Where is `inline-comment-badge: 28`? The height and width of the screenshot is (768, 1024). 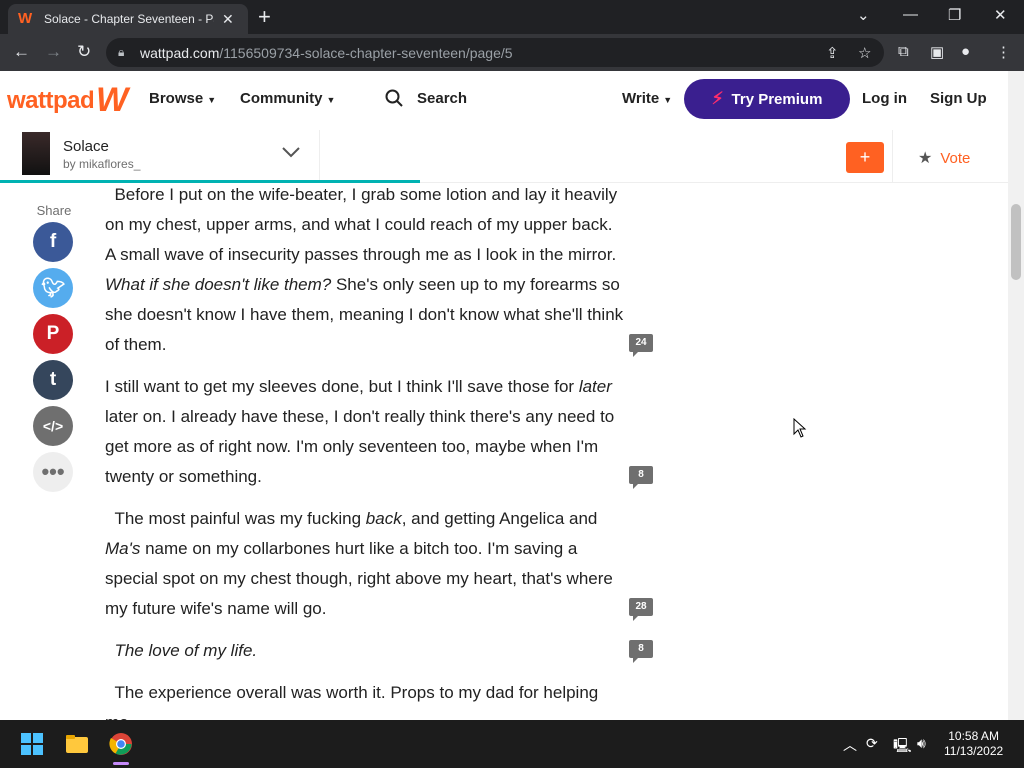
inline-comment-badge: 28 is located at coordinates (641, 609).